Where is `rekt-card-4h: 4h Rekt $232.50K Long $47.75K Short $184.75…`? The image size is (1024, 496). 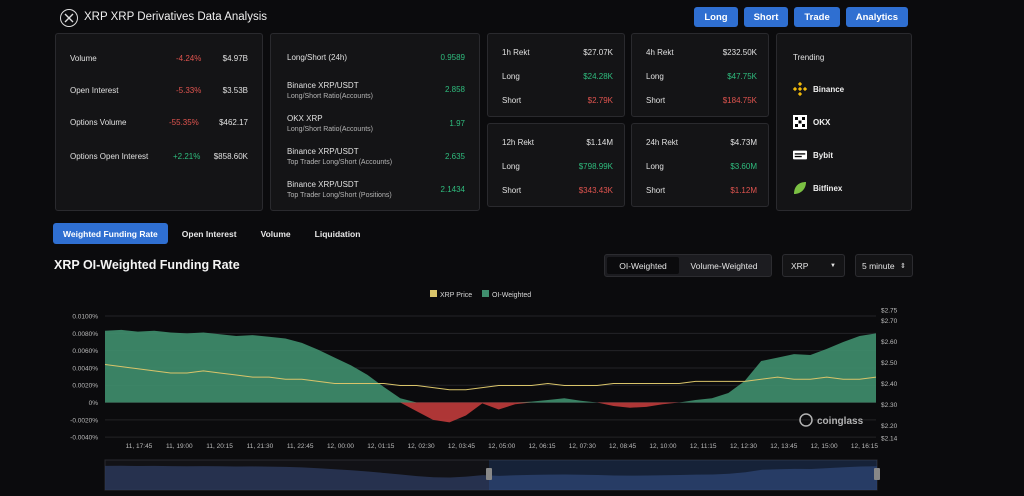
rekt-card-4h: 4h Rekt $232.50K Long $47.75K Short $184.75… is located at coordinates (700, 75).